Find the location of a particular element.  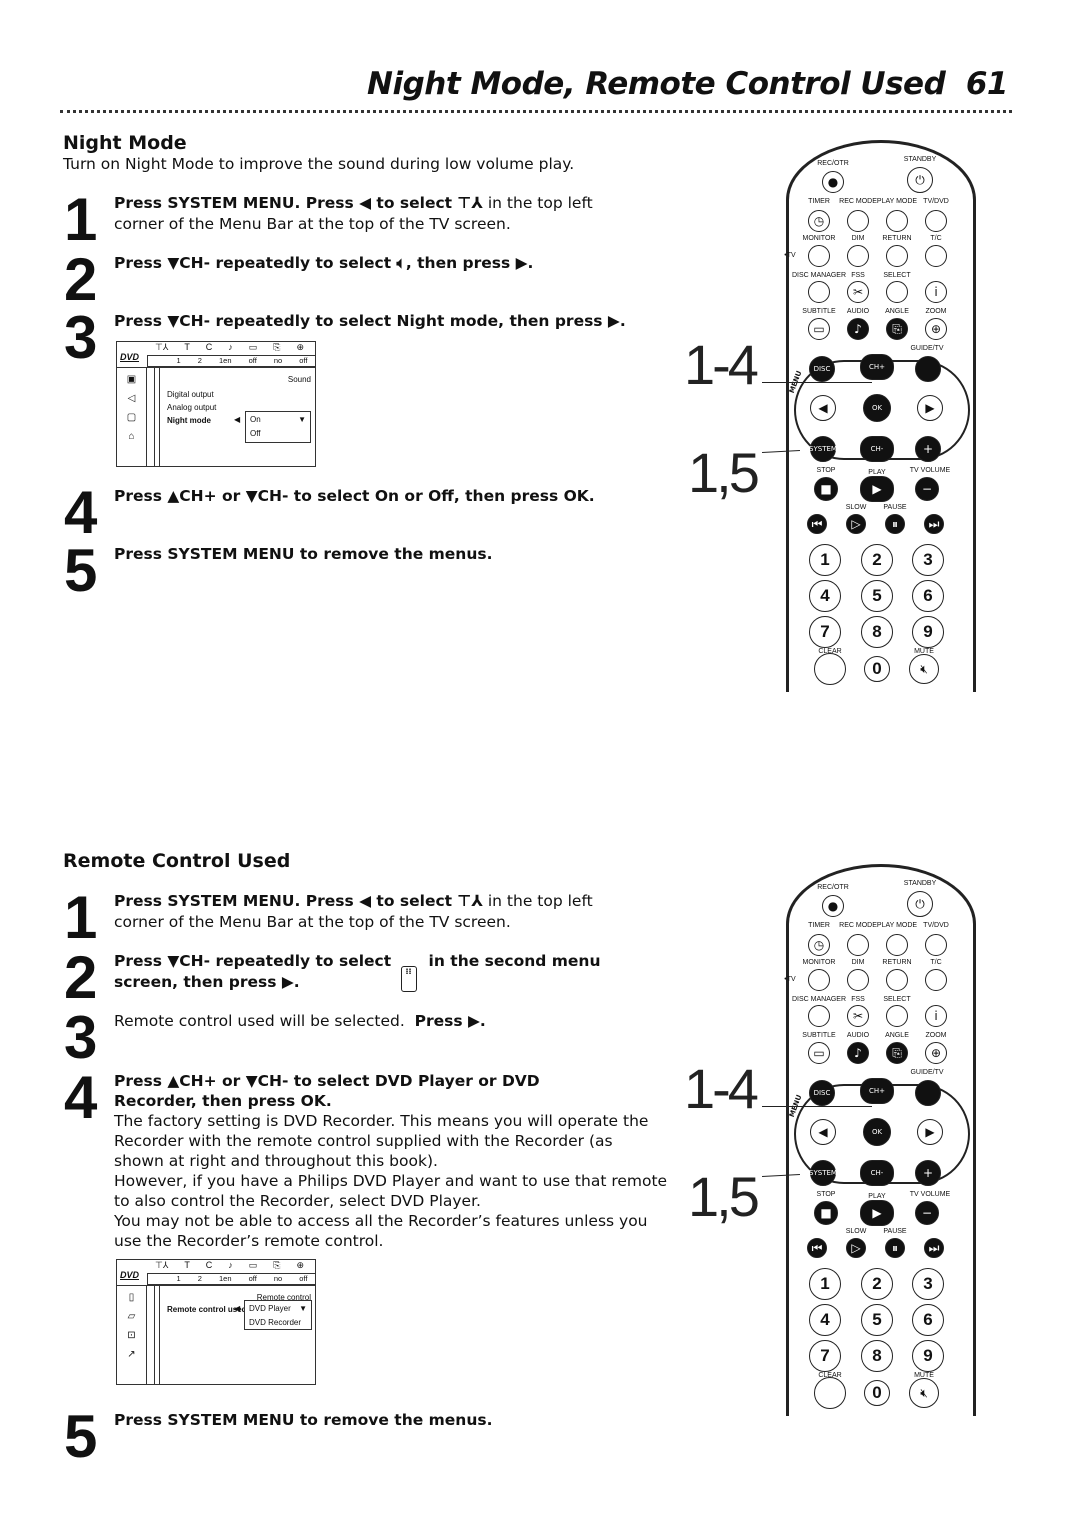

option-dvd-player: DVD Player is located at coordinates (270, 1308).